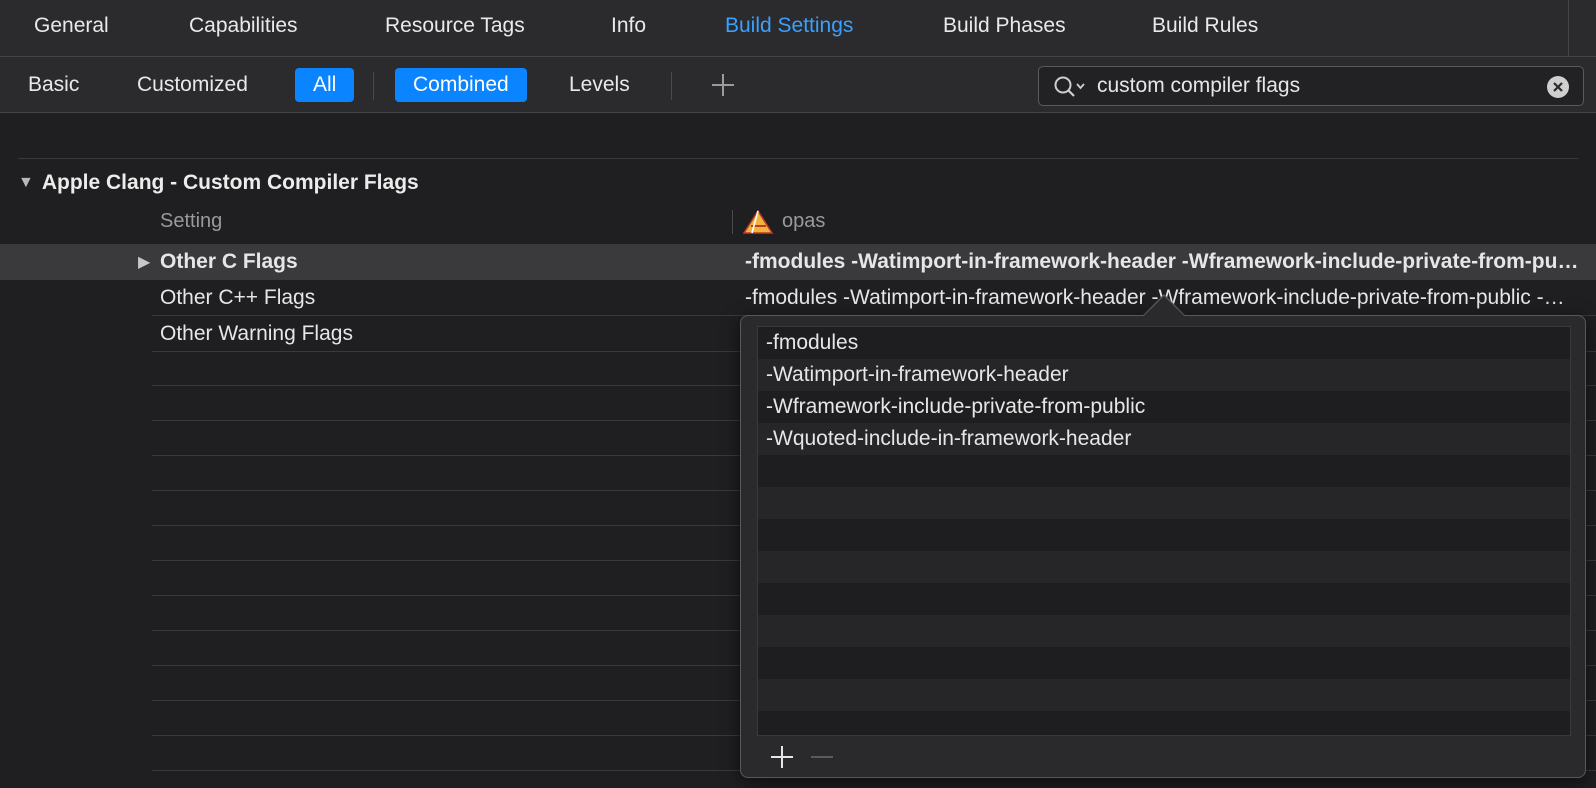 The height and width of the screenshot is (788, 1596). Describe the element at coordinates (1317, 86) in the screenshot. I see `search-input` at that location.